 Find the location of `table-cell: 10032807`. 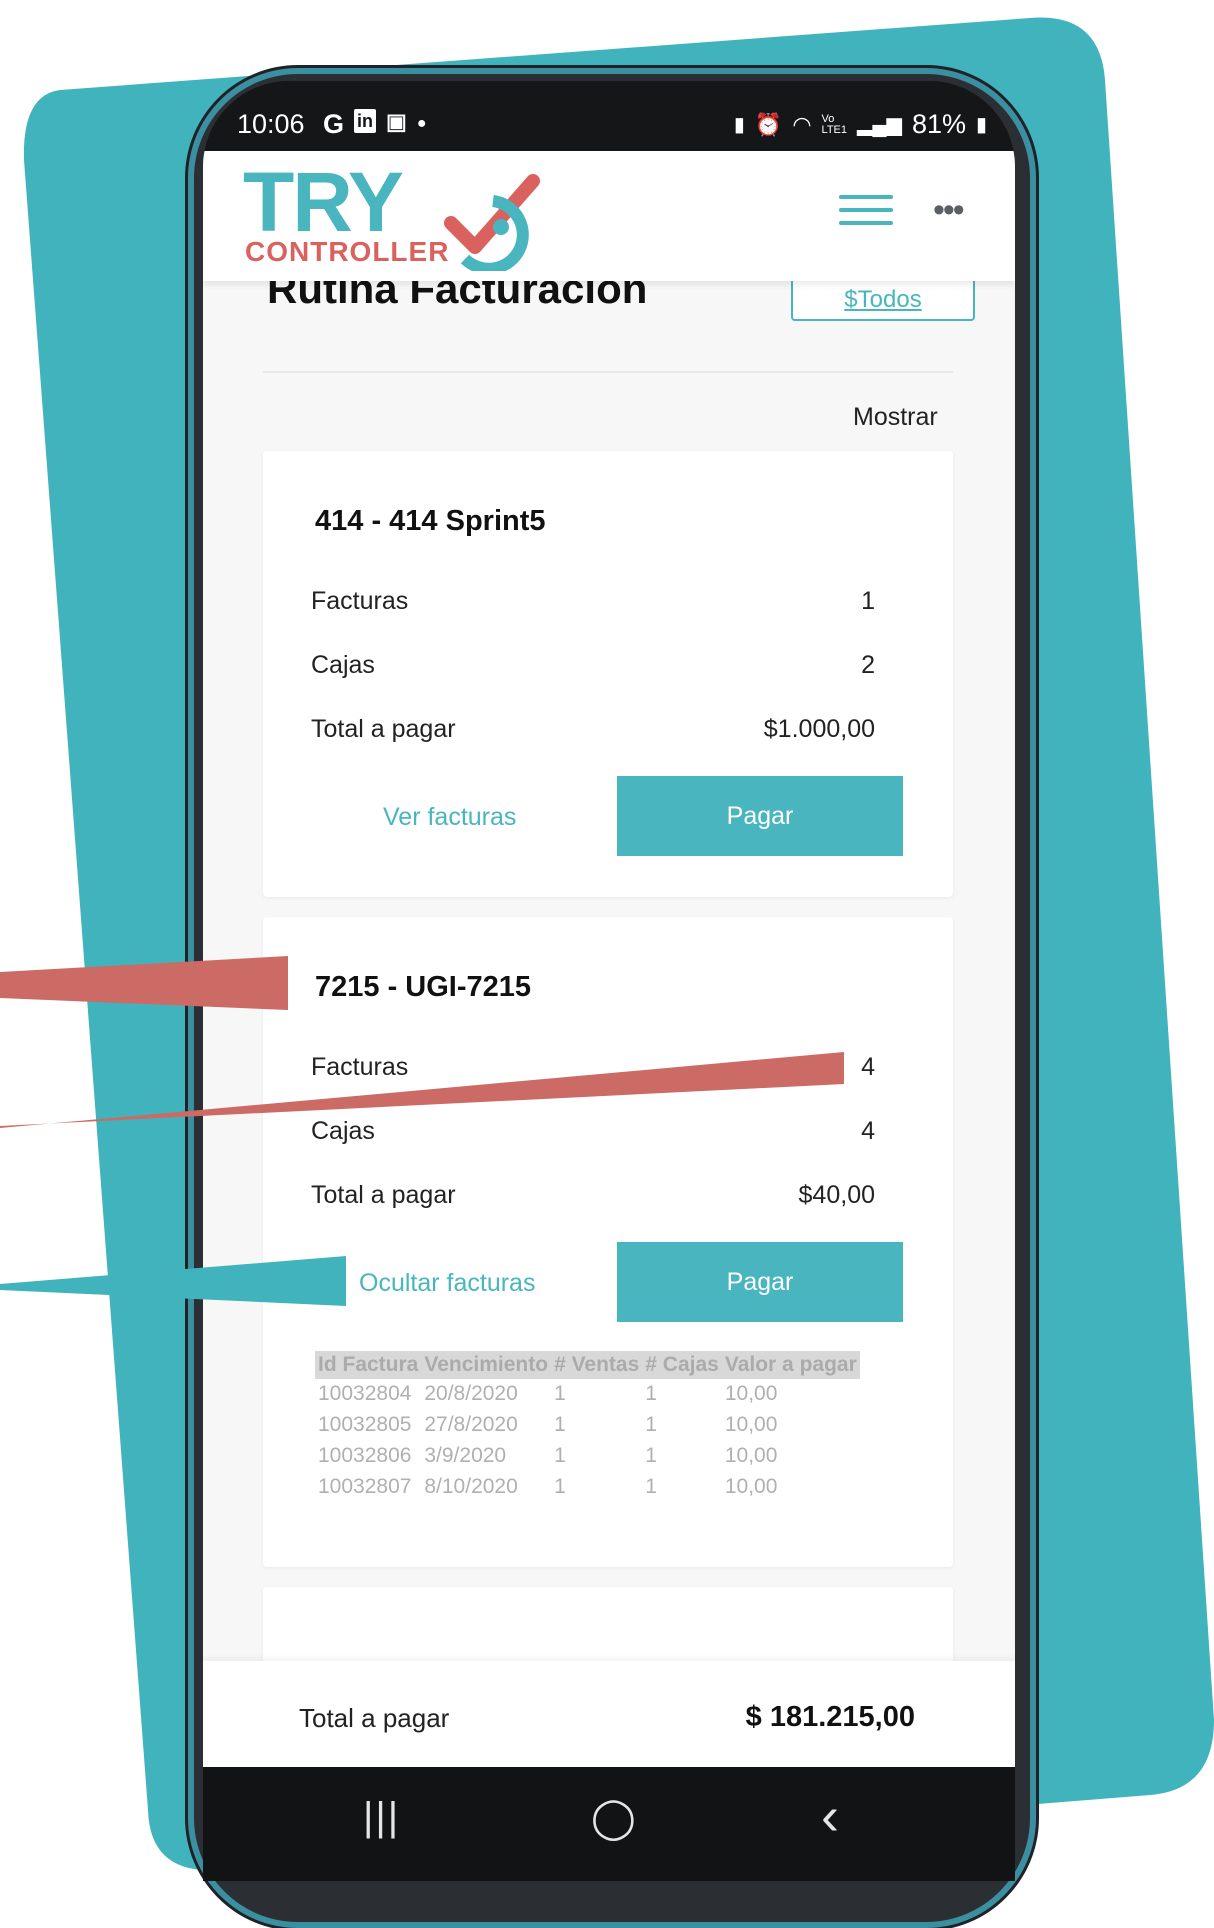

table-cell: 10032807 is located at coordinates (365, 1486).